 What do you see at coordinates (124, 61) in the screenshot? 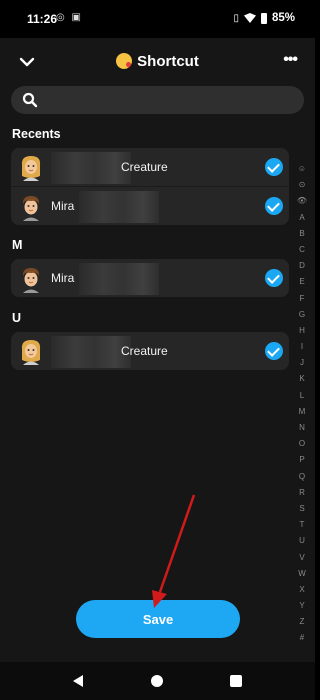
I see `kiss-emoji-icon` at bounding box center [124, 61].